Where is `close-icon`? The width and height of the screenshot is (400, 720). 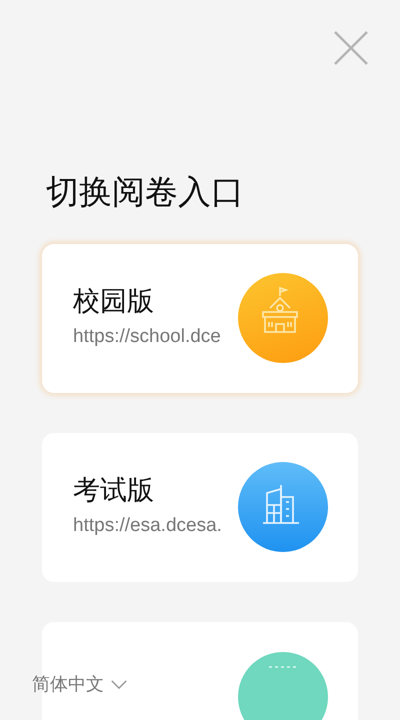 close-icon is located at coordinates (351, 48).